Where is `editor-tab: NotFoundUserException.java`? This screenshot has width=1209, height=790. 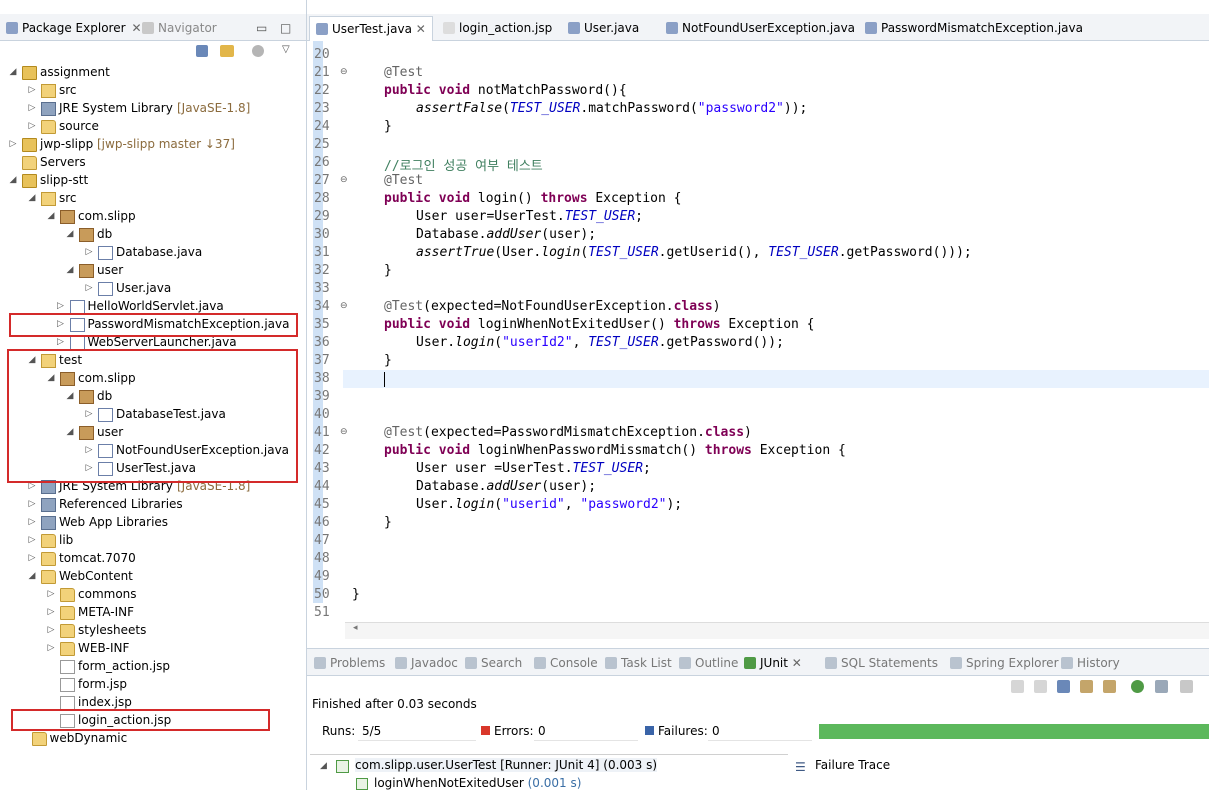 editor-tab: NotFoundUserException.java is located at coordinates (760, 28).